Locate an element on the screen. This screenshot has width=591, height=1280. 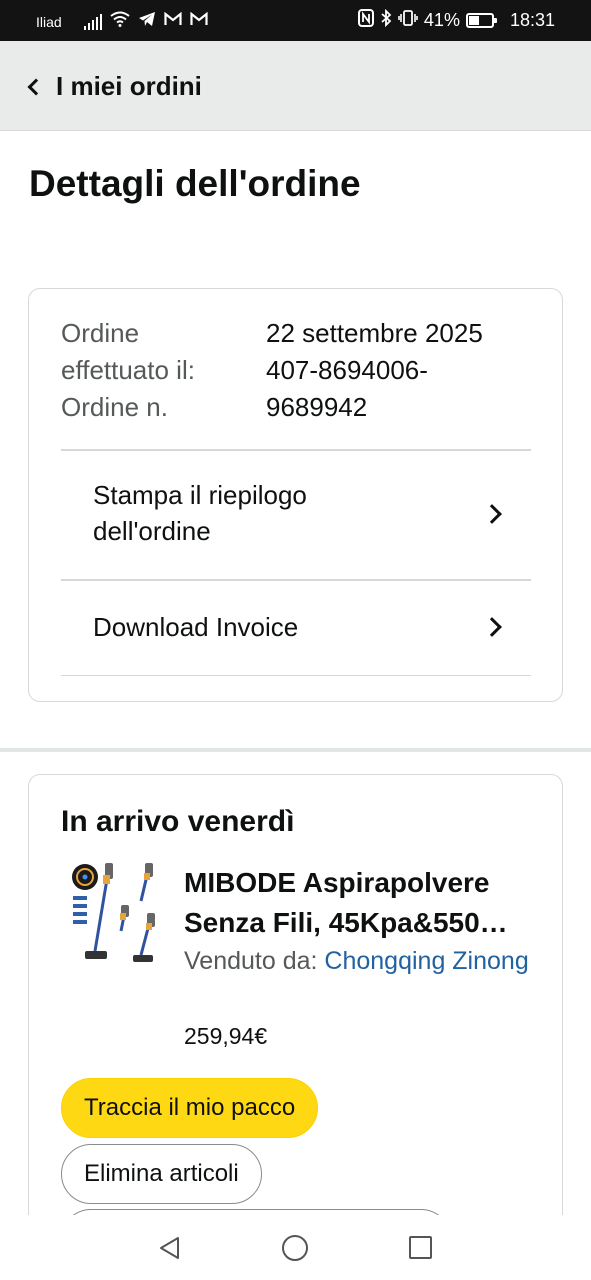
print-summary-label: Stampa il riepilogo dell'ordine is located at coordinates (200, 513).